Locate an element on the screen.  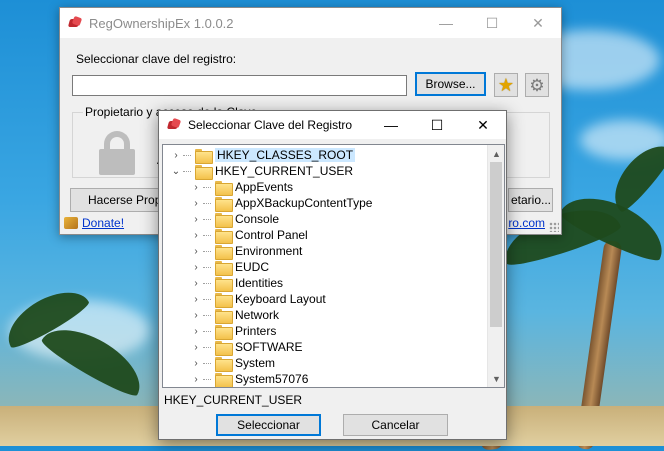
gear-icon: ⚙ is located at coordinates (537, 85).